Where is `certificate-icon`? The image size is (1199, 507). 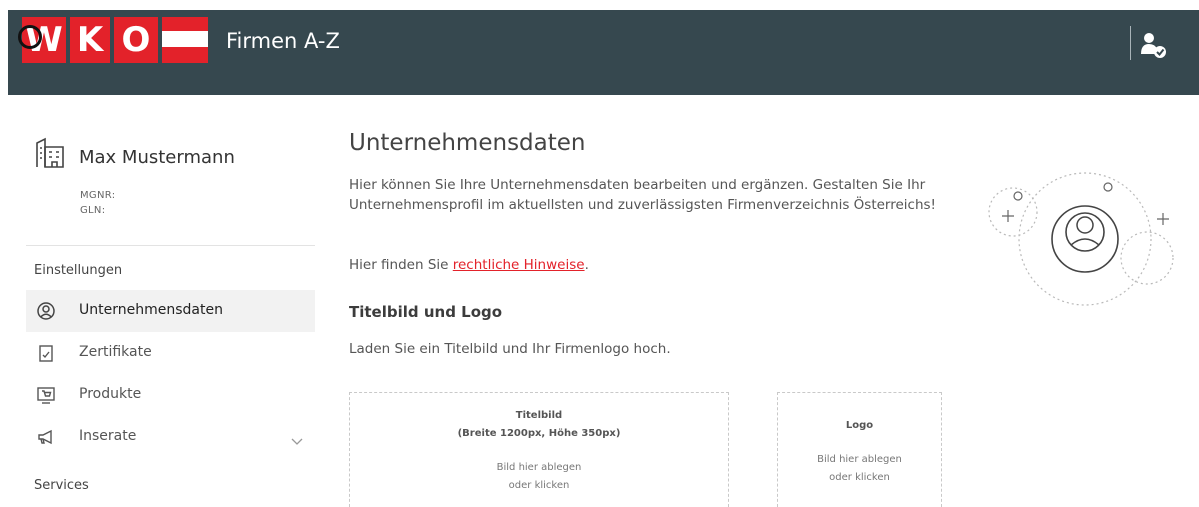
certificate-icon is located at coordinates (46, 353).